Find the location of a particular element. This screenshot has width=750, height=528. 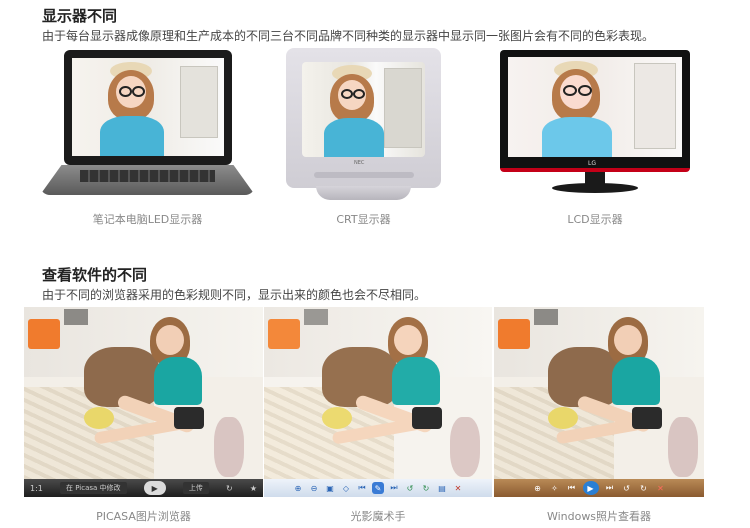

windows-viewer-photo: ⊕ ✧ ⏮ ▶ ⏭ ↺ ↻ ✕ is located at coordinates (599, 402).